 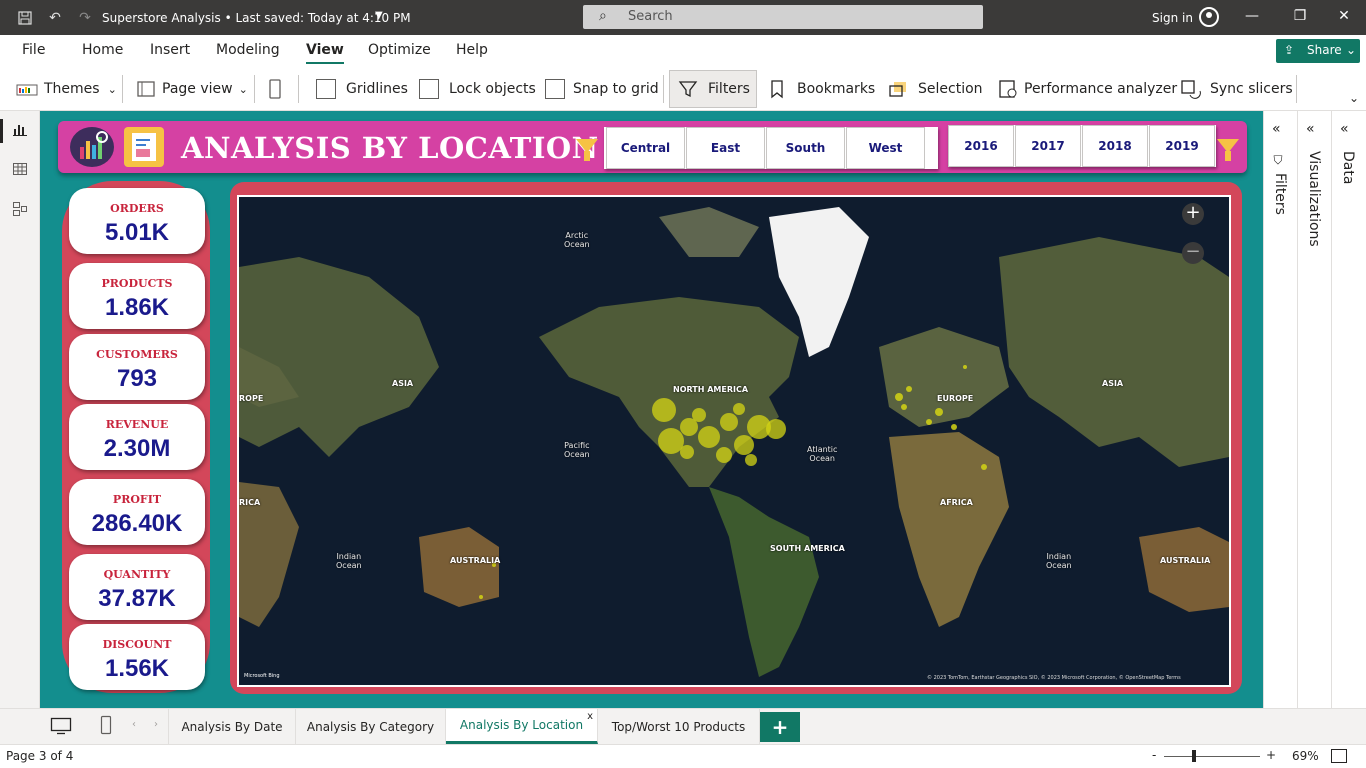 What do you see at coordinates (1209, 17) in the screenshot?
I see `account-icon` at bounding box center [1209, 17].